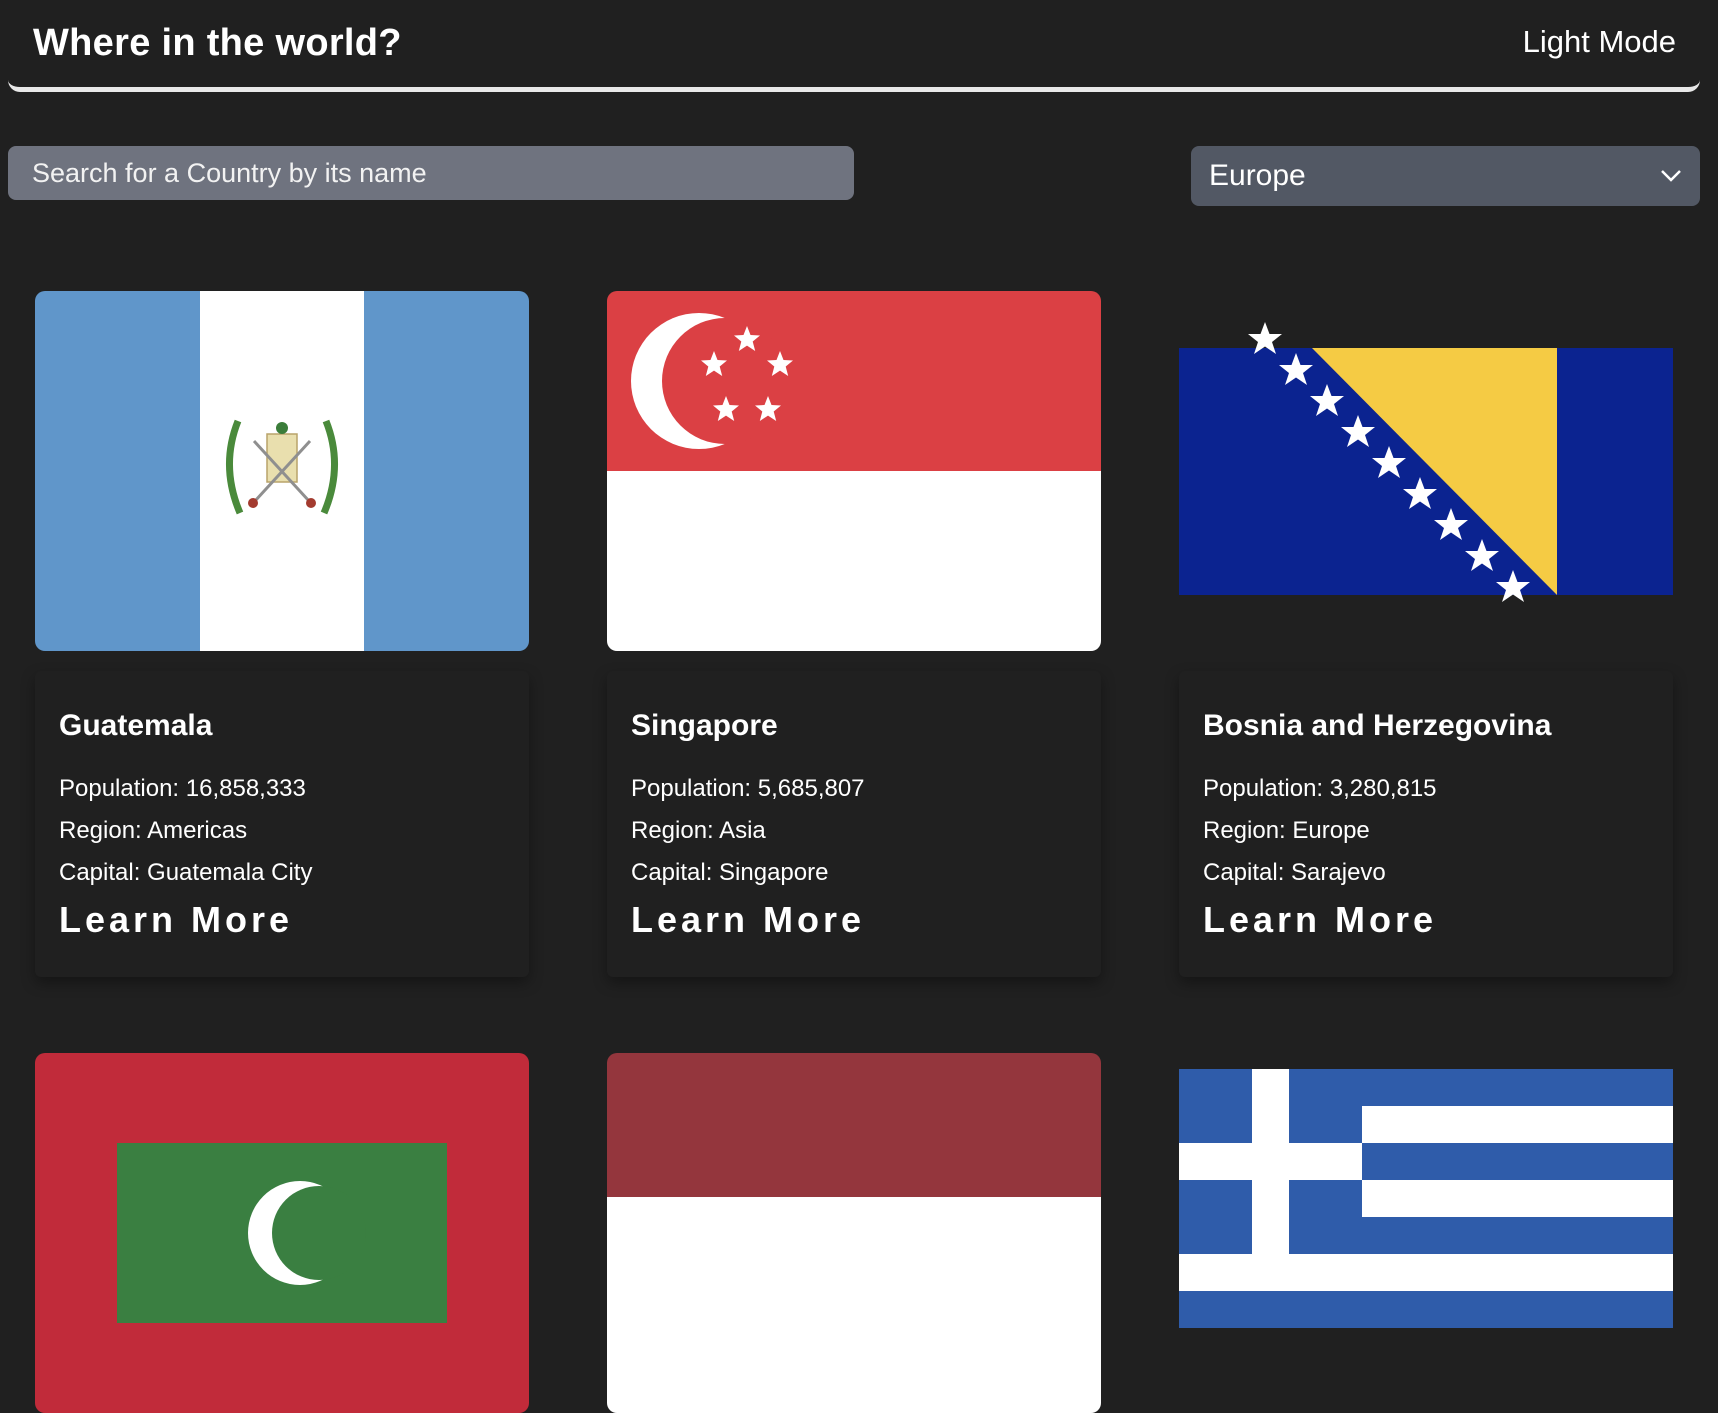 This screenshot has height=1413, width=1718. I want to click on country-region: Region: Americas, so click(153, 830).